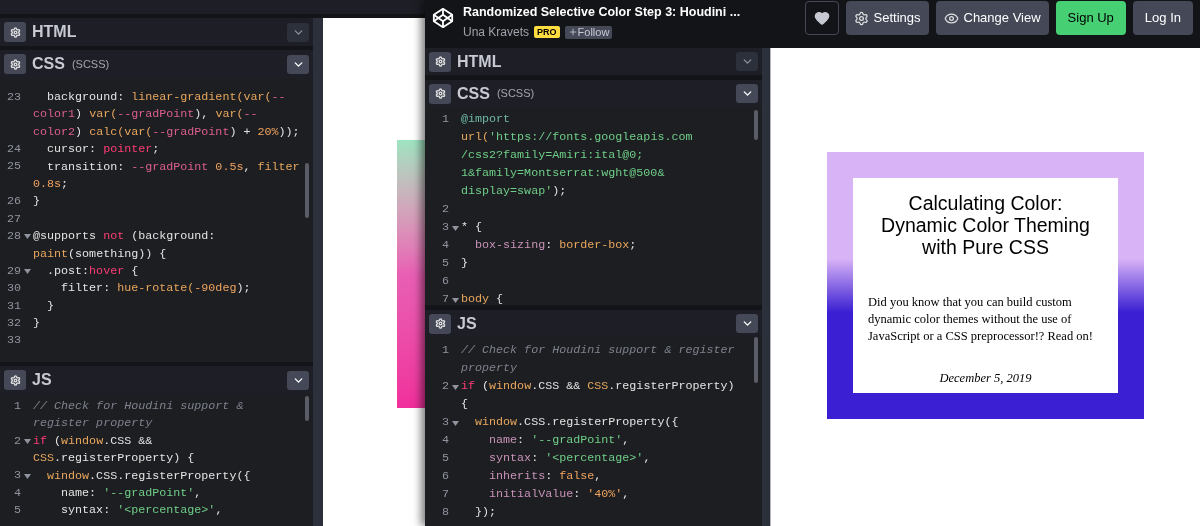  I want to click on post-date: December 5, 2019, so click(985, 378).